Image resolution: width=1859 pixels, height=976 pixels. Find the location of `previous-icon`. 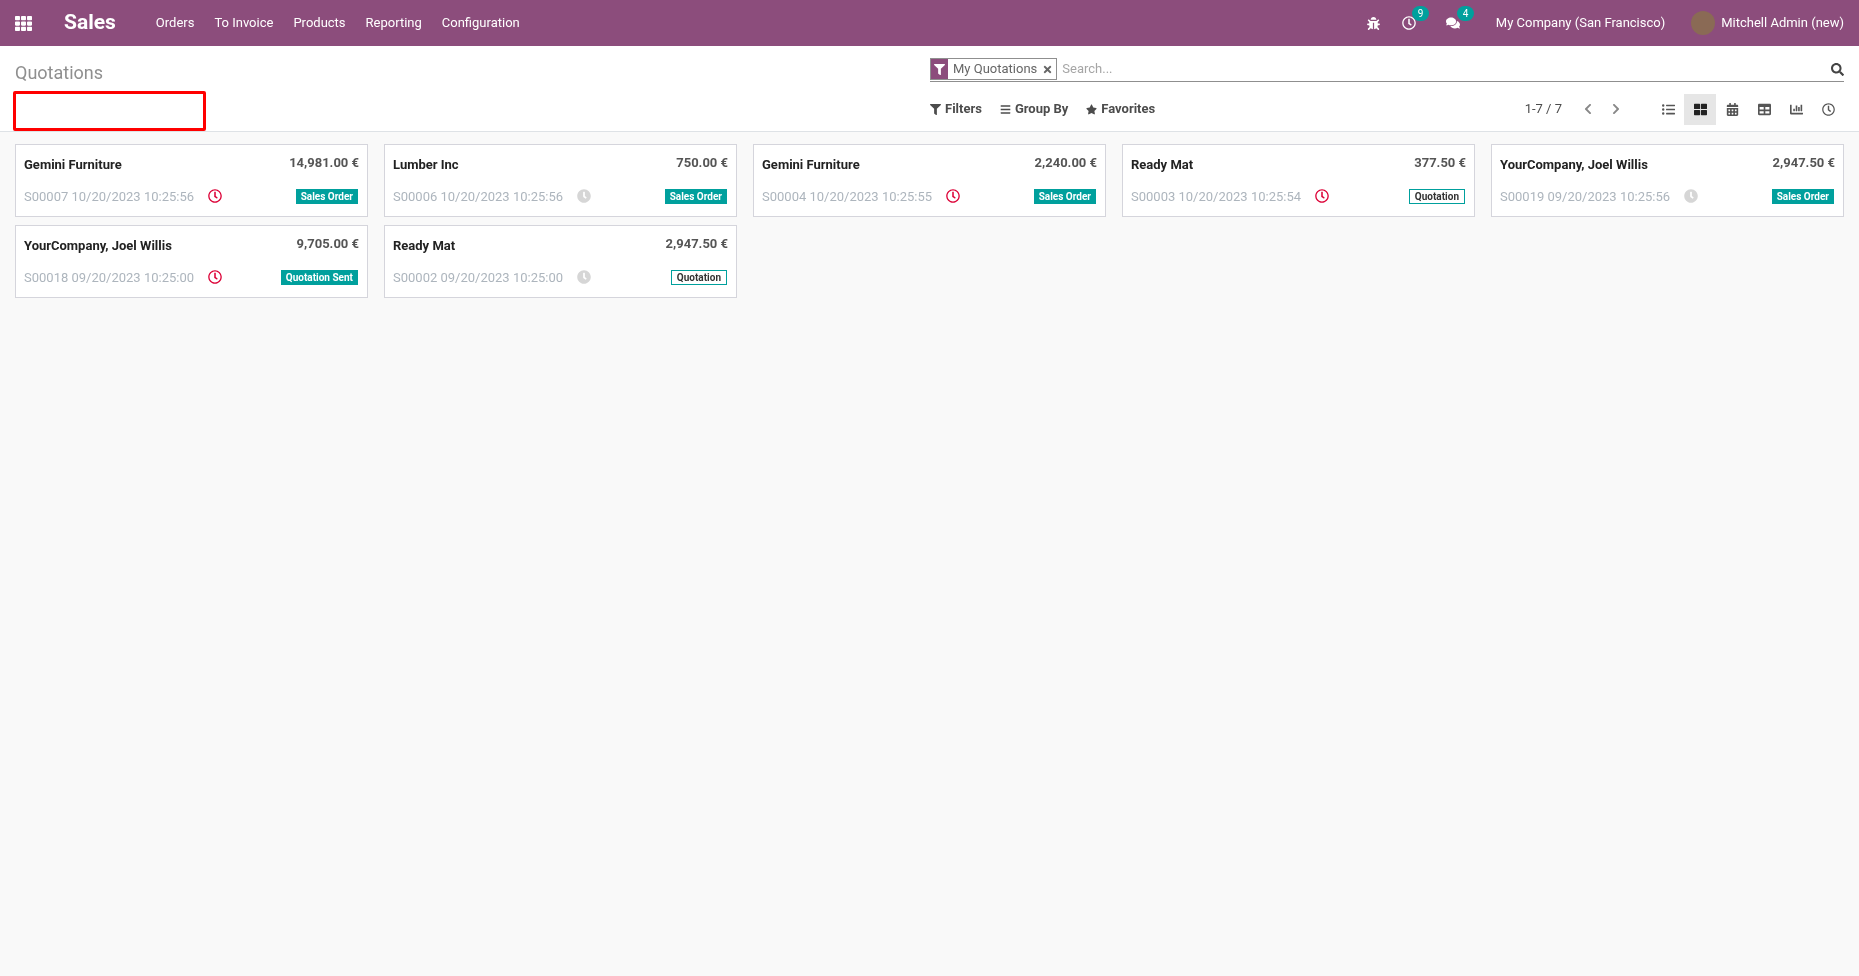

previous-icon is located at coordinates (1588, 109).